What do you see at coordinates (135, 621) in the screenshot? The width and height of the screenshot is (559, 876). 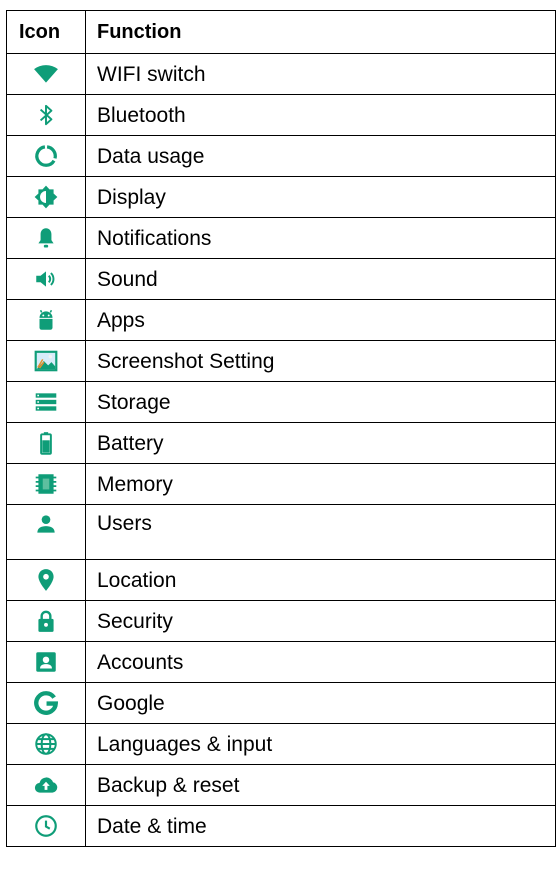 I see `function-label: Security` at bounding box center [135, 621].